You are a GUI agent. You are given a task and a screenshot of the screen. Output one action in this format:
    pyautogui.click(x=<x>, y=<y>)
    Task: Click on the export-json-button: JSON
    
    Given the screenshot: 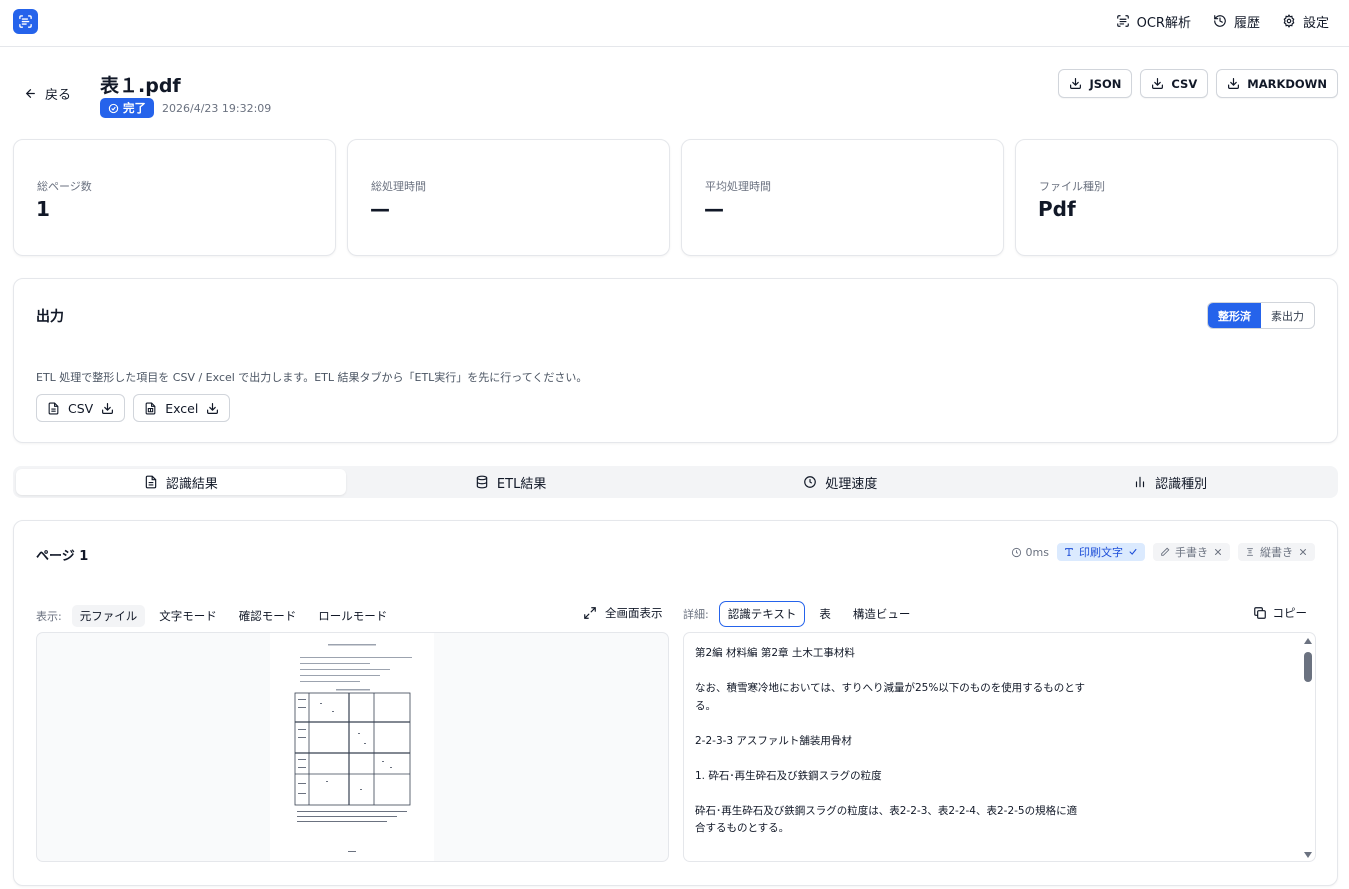 What is the action you would take?
    pyautogui.click(x=1095, y=83)
    